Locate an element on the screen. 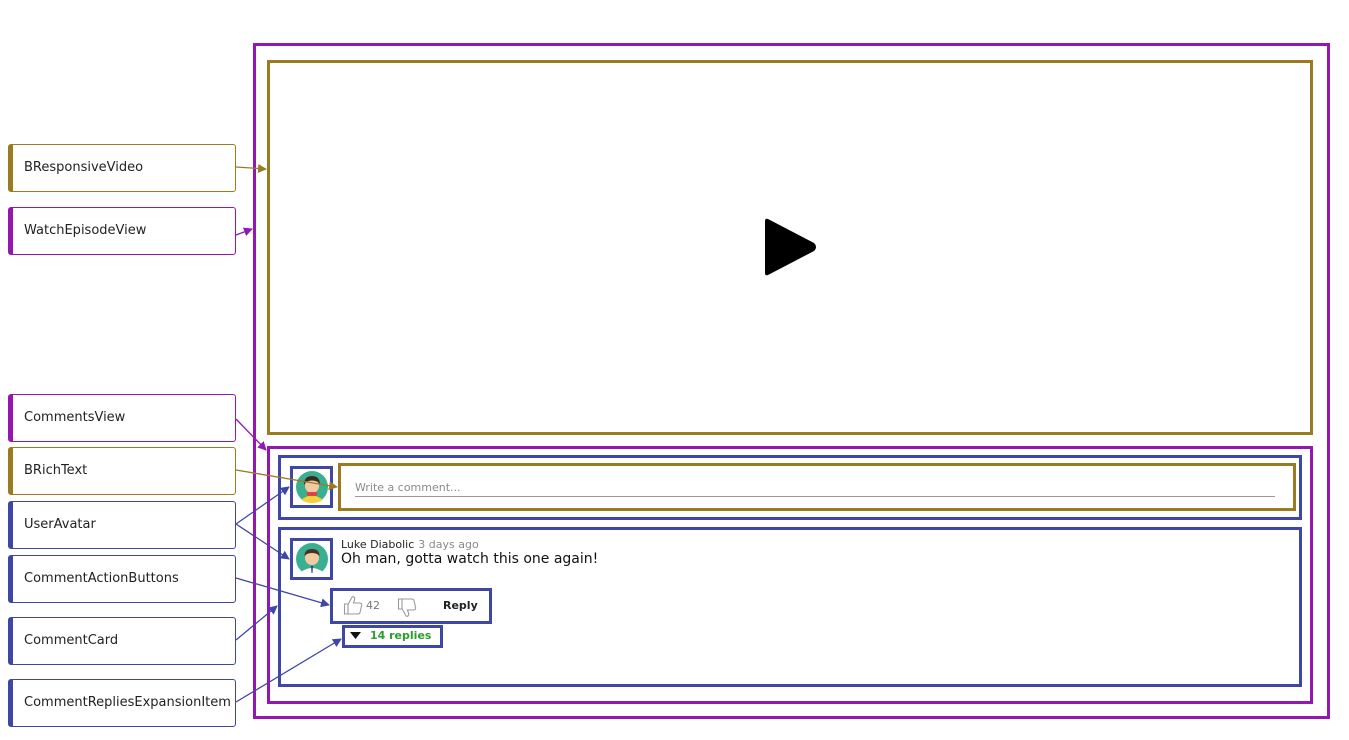  label-commentrepliesexpansionitem: CommentRepliesExpansionItem is located at coordinates (122, 703).